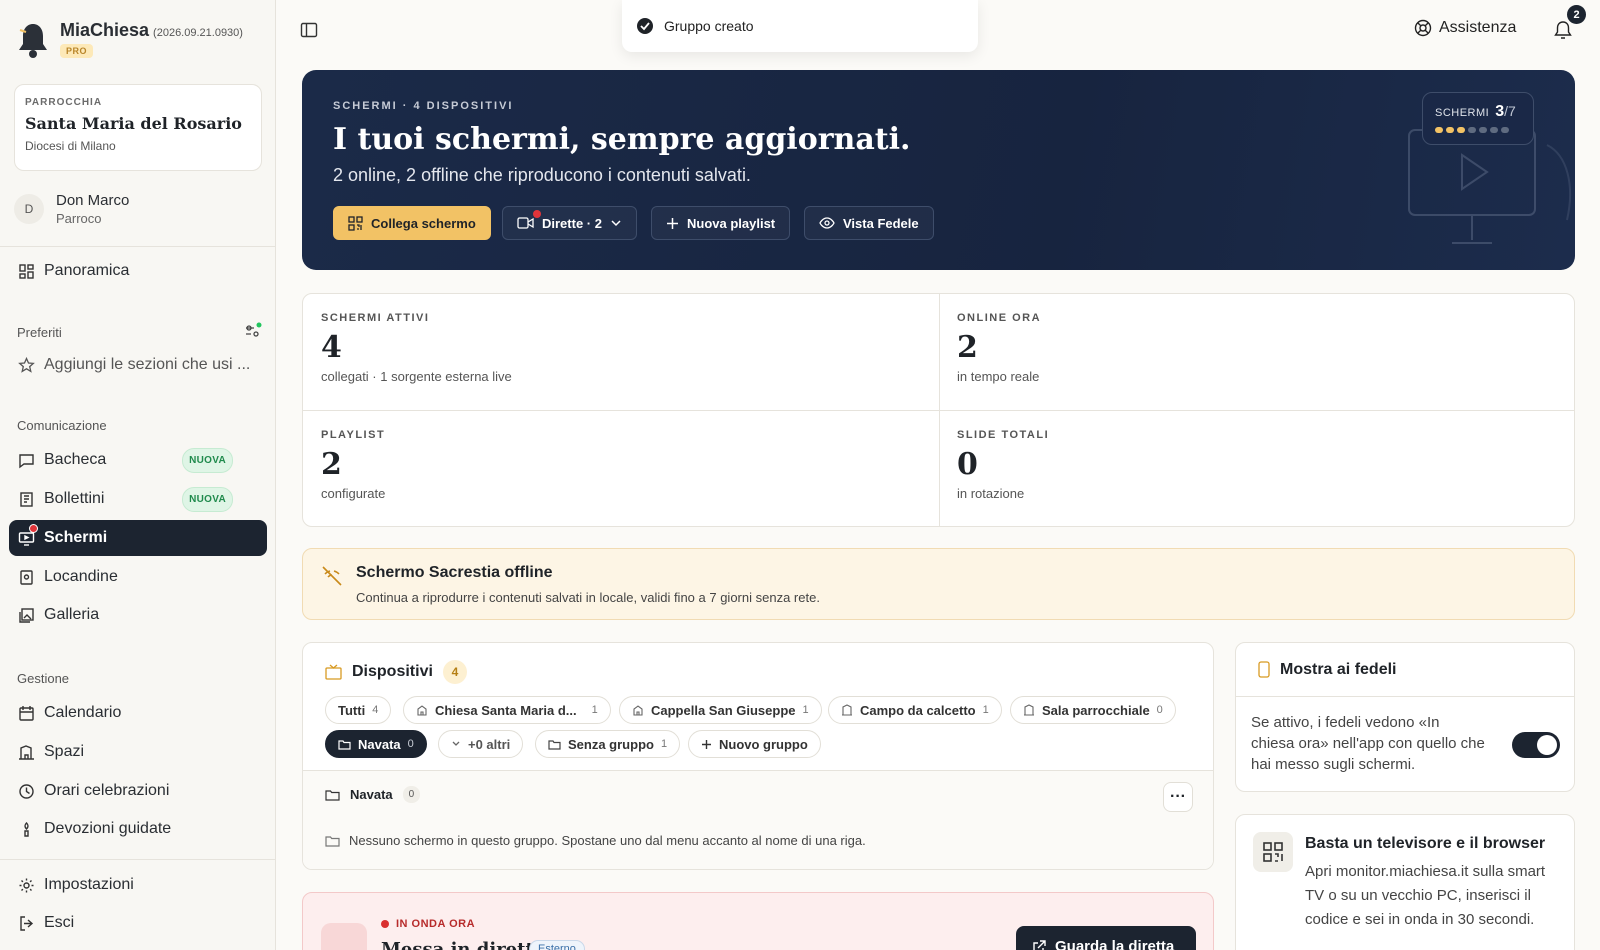 This screenshot has height=950, width=1600. I want to click on poster-icon, so click(26, 577).